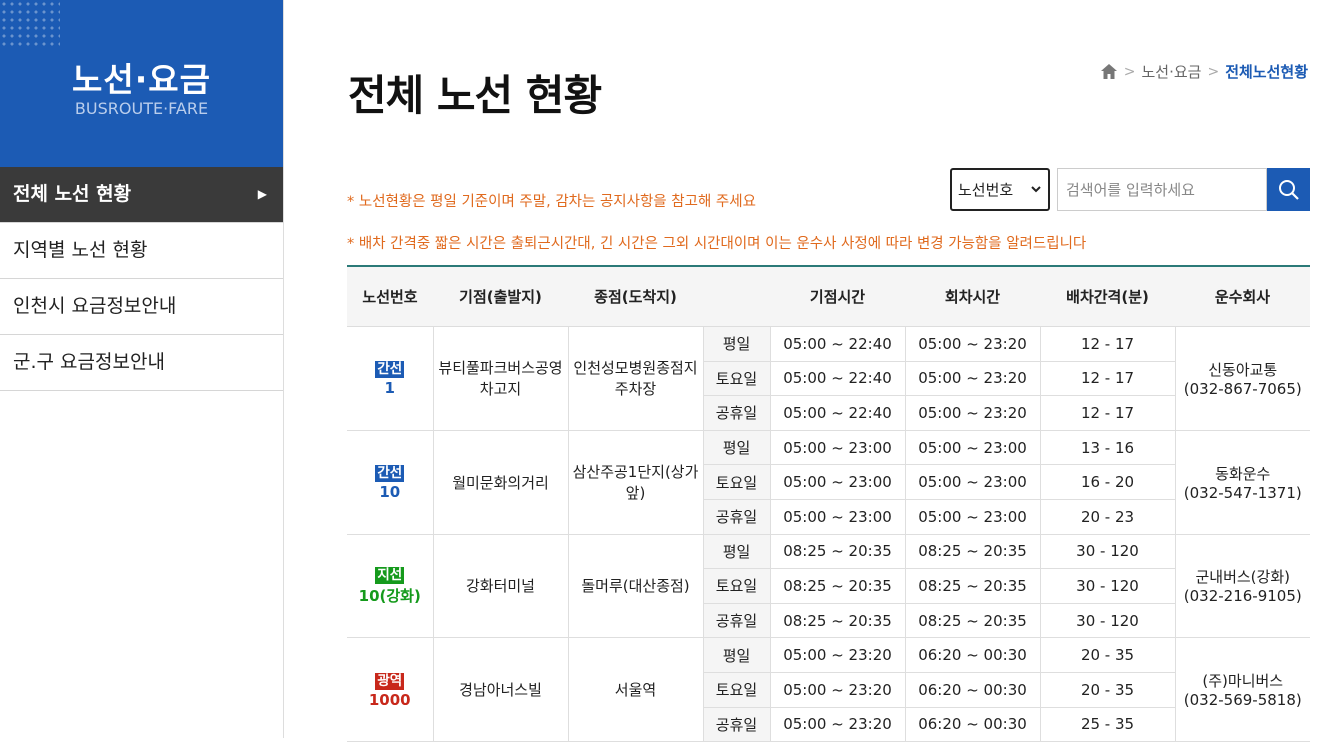  Describe the element at coordinates (635, 378) in the screenshot. I see `end-point-cell: 인천성모병원종점지주차장` at that location.